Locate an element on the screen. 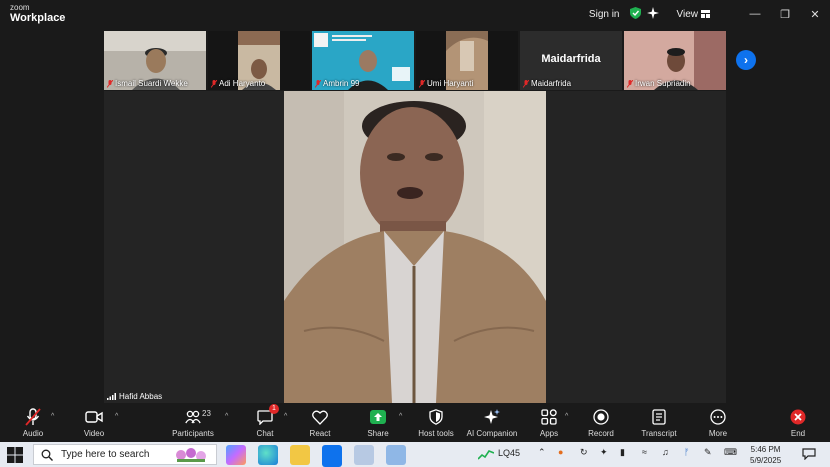 This screenshot has width=830, height=467. signal-bars-icon is located at coordinates (111, 396).